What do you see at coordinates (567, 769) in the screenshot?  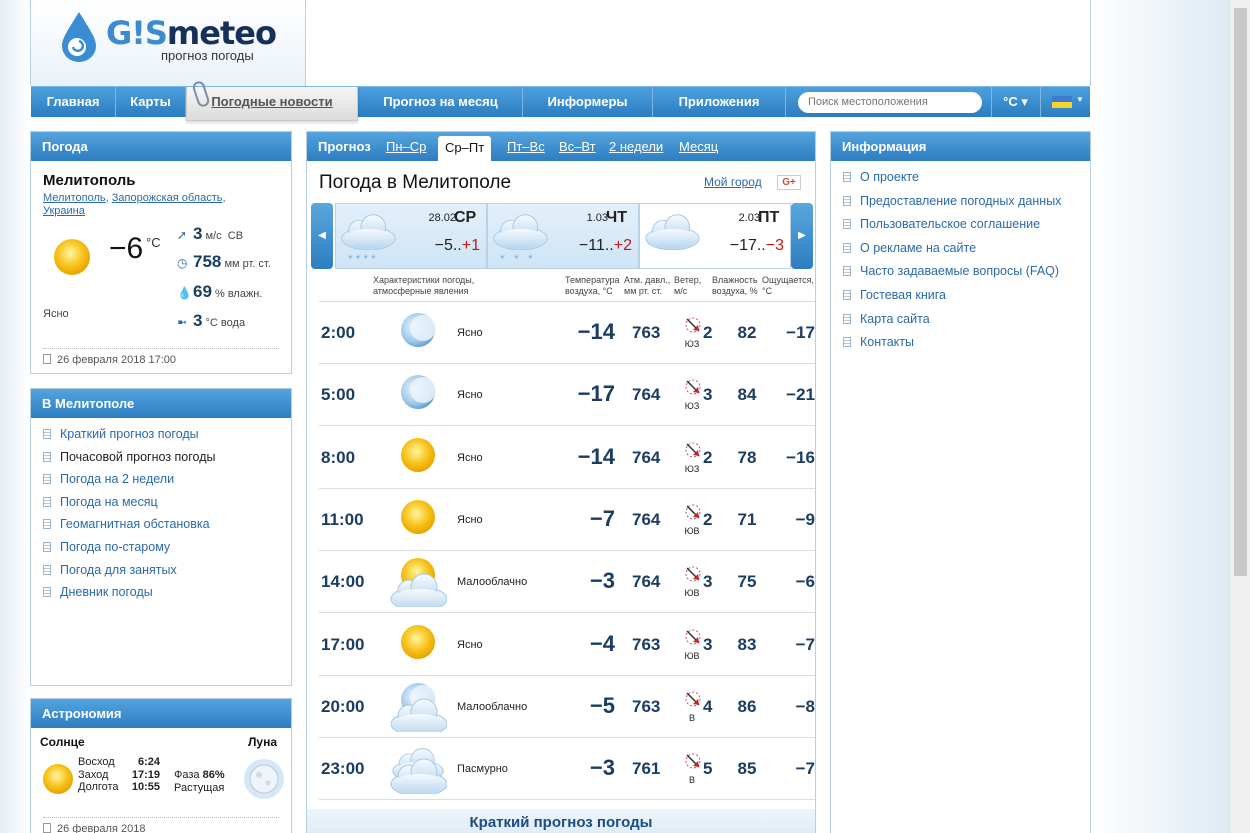 I see `forecast-row: 23:00 Пасмурно −3 761 В 5 85 −7` at bounding box center [567, 769].